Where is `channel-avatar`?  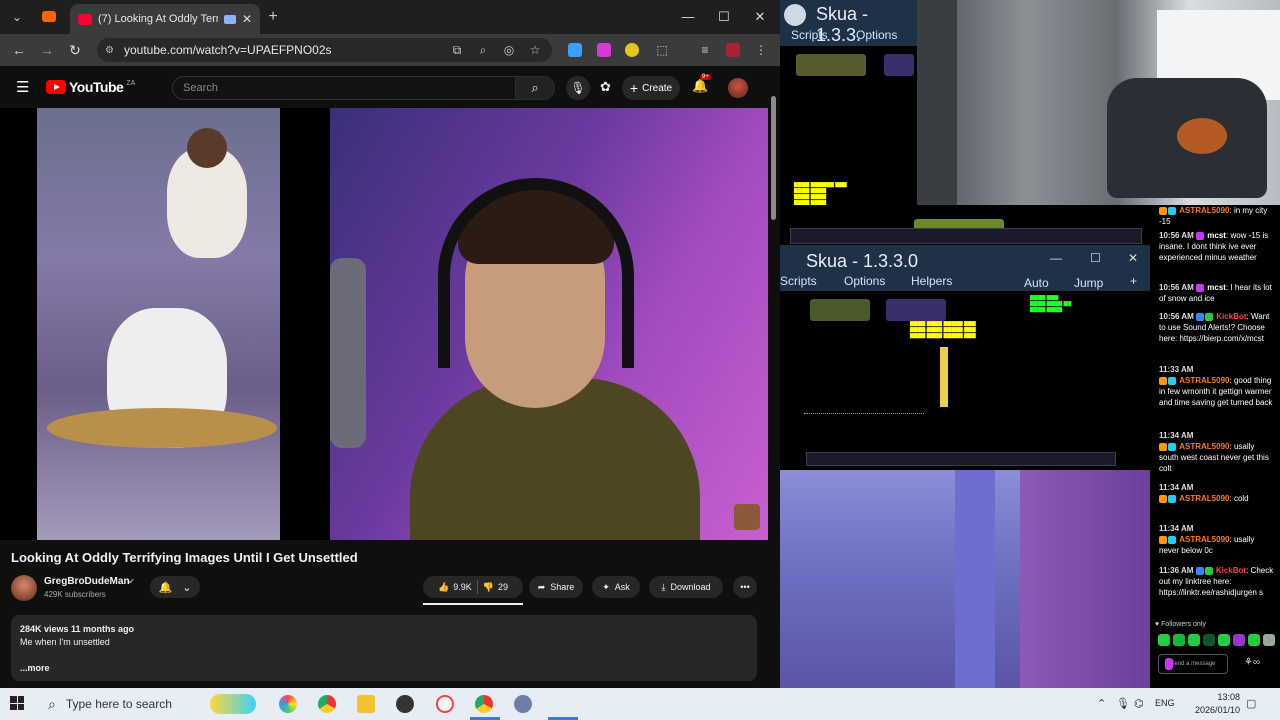
channel-avatar is located at coordinates (24, 588).